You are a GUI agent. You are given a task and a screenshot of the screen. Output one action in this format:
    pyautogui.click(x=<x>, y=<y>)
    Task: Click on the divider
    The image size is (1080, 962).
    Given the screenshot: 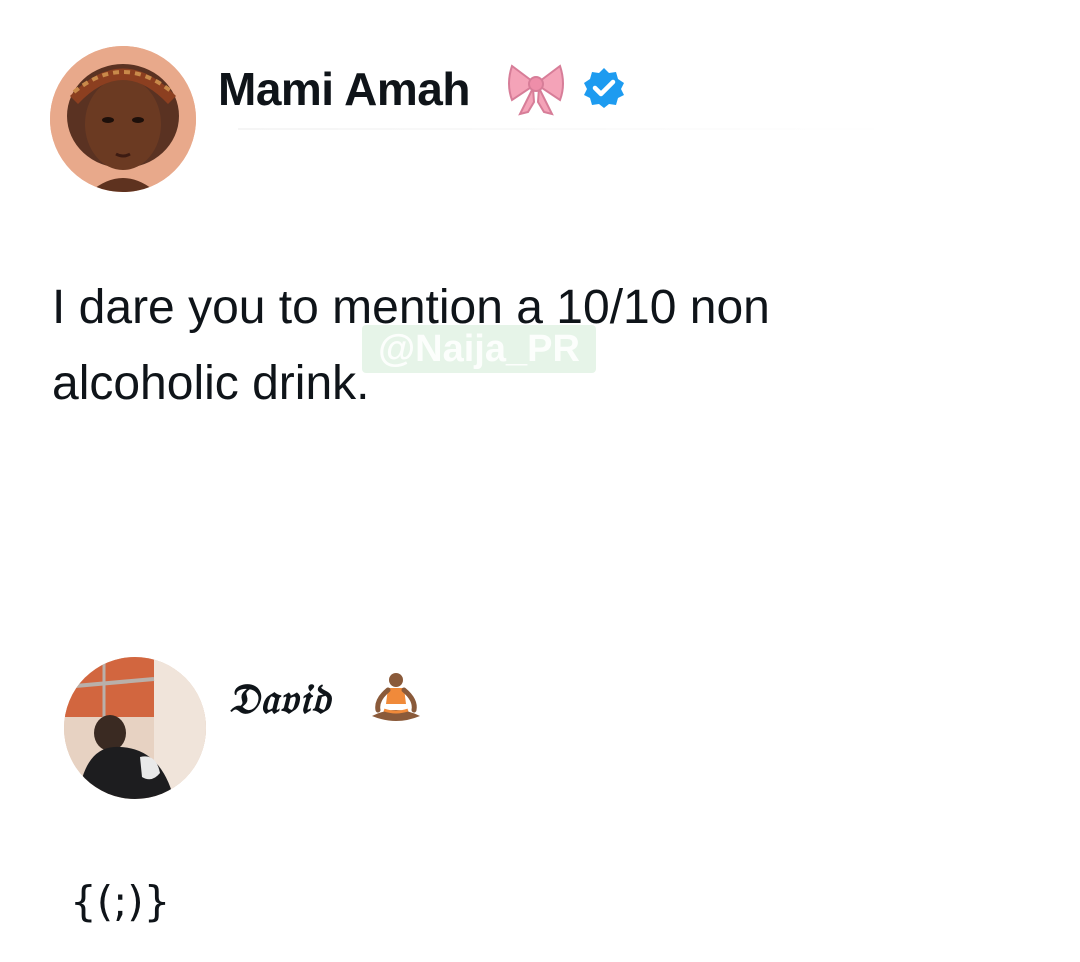 What is the action you would take?
    pyautogui.click(x=573, y=129)
    